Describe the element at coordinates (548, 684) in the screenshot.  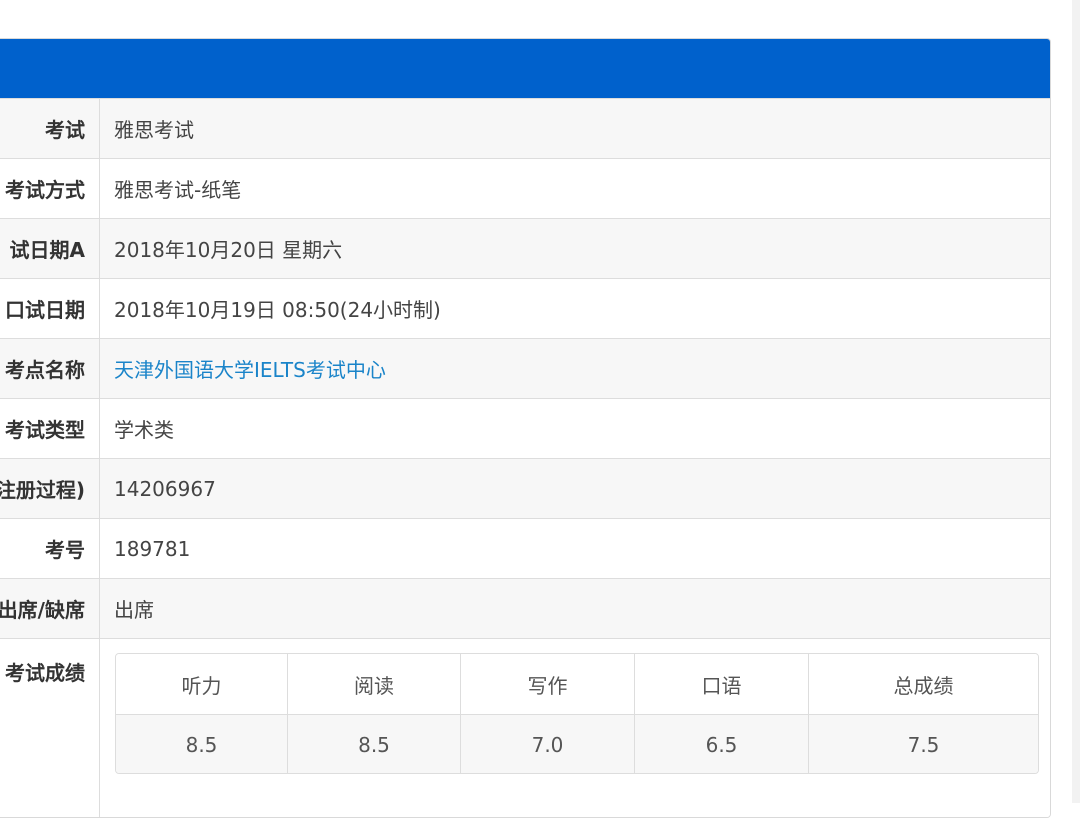
I see `writing-header: 写作` at that location.